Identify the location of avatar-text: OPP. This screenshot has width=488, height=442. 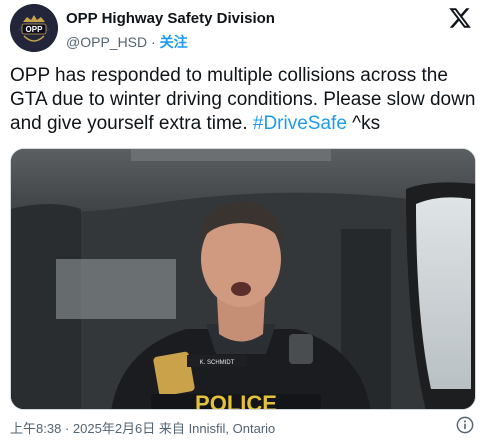
(35, 29).